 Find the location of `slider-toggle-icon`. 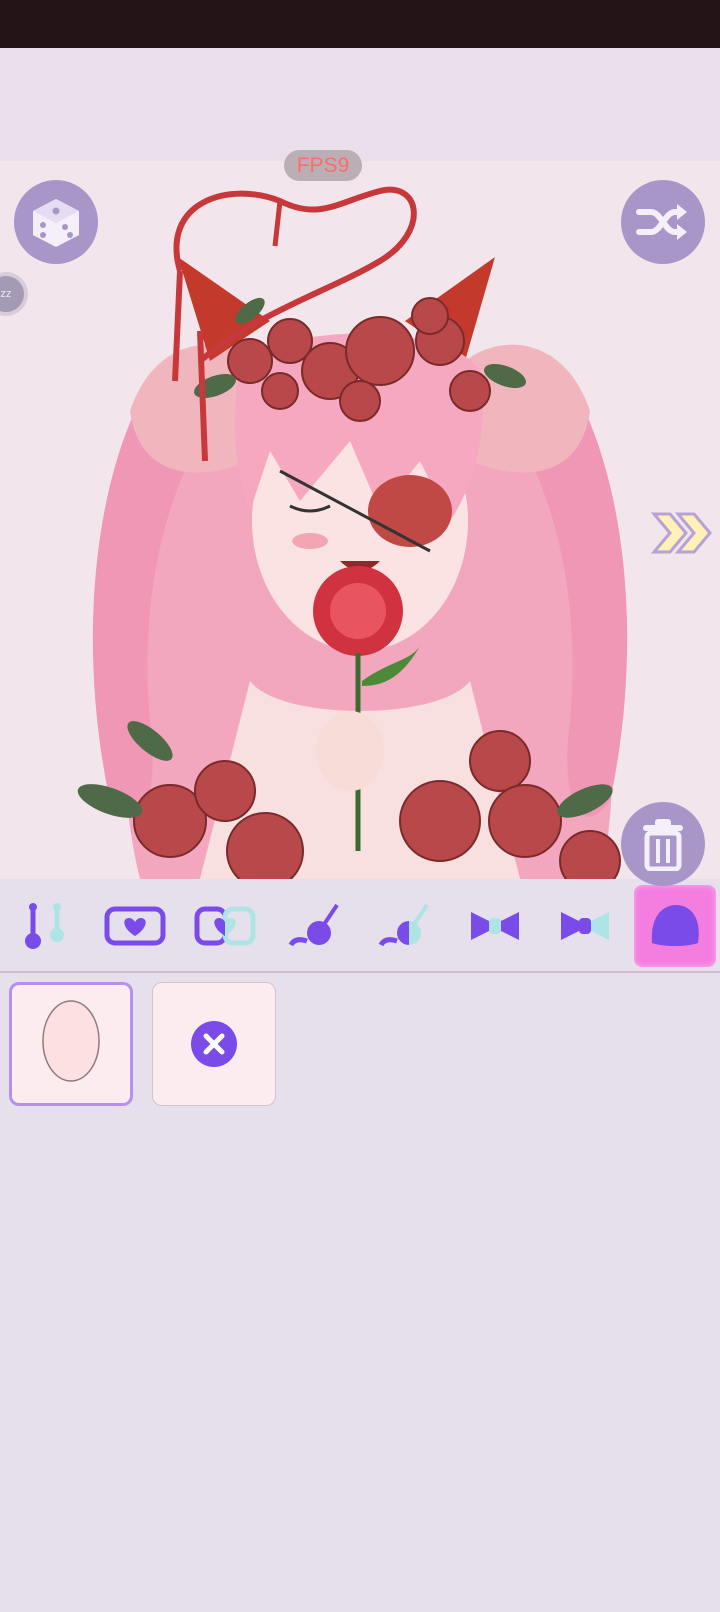

slider-toggle-icon is located at coordinates (44, 926).